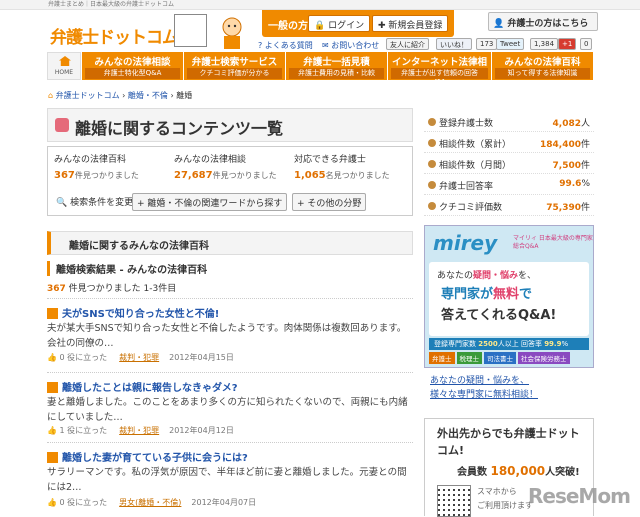 This screenshot has width=640, height=517. I want to click on ad-text: で, so click(526, 294).